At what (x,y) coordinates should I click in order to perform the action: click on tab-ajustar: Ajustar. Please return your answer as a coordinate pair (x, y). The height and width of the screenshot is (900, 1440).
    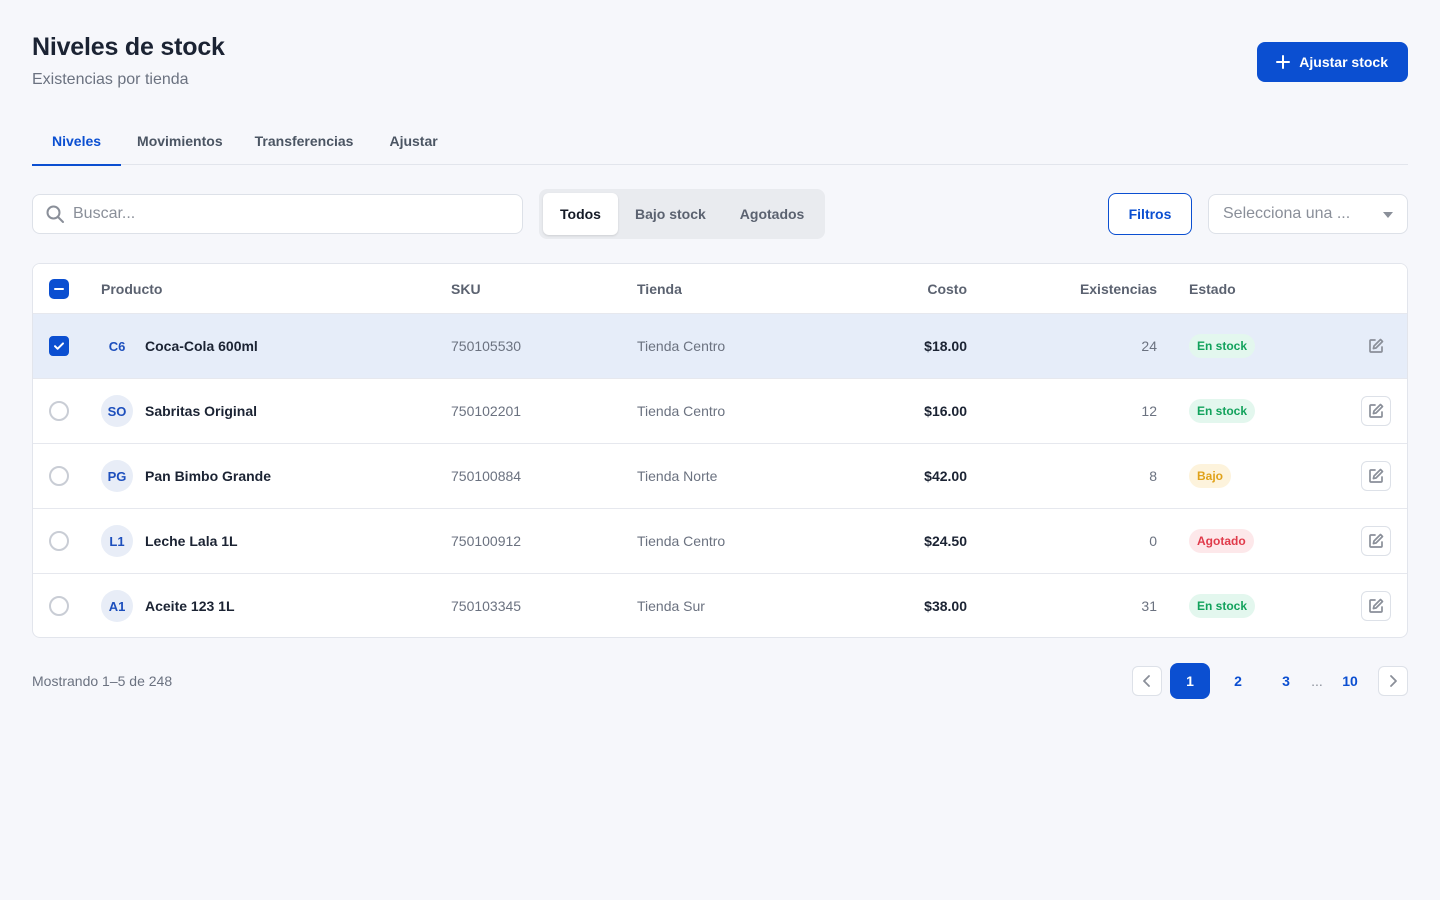
    Looking at the image, I should click on (413, 140).